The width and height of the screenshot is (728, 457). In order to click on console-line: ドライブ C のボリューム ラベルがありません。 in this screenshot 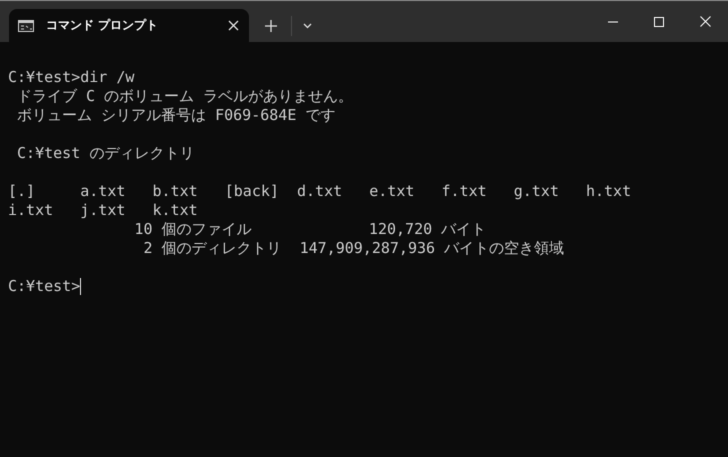, I will do `click(185, 96)`.